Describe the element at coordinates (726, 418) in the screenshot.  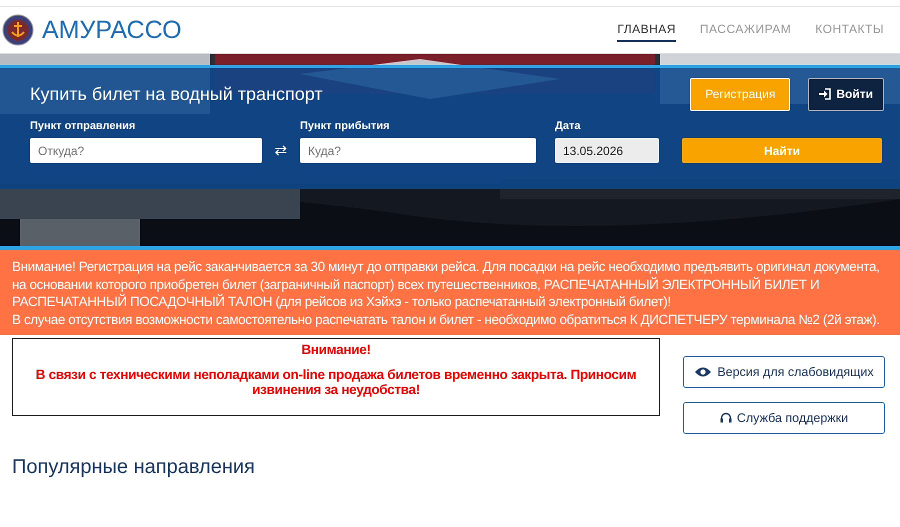
I see `headset-icon` at that location.